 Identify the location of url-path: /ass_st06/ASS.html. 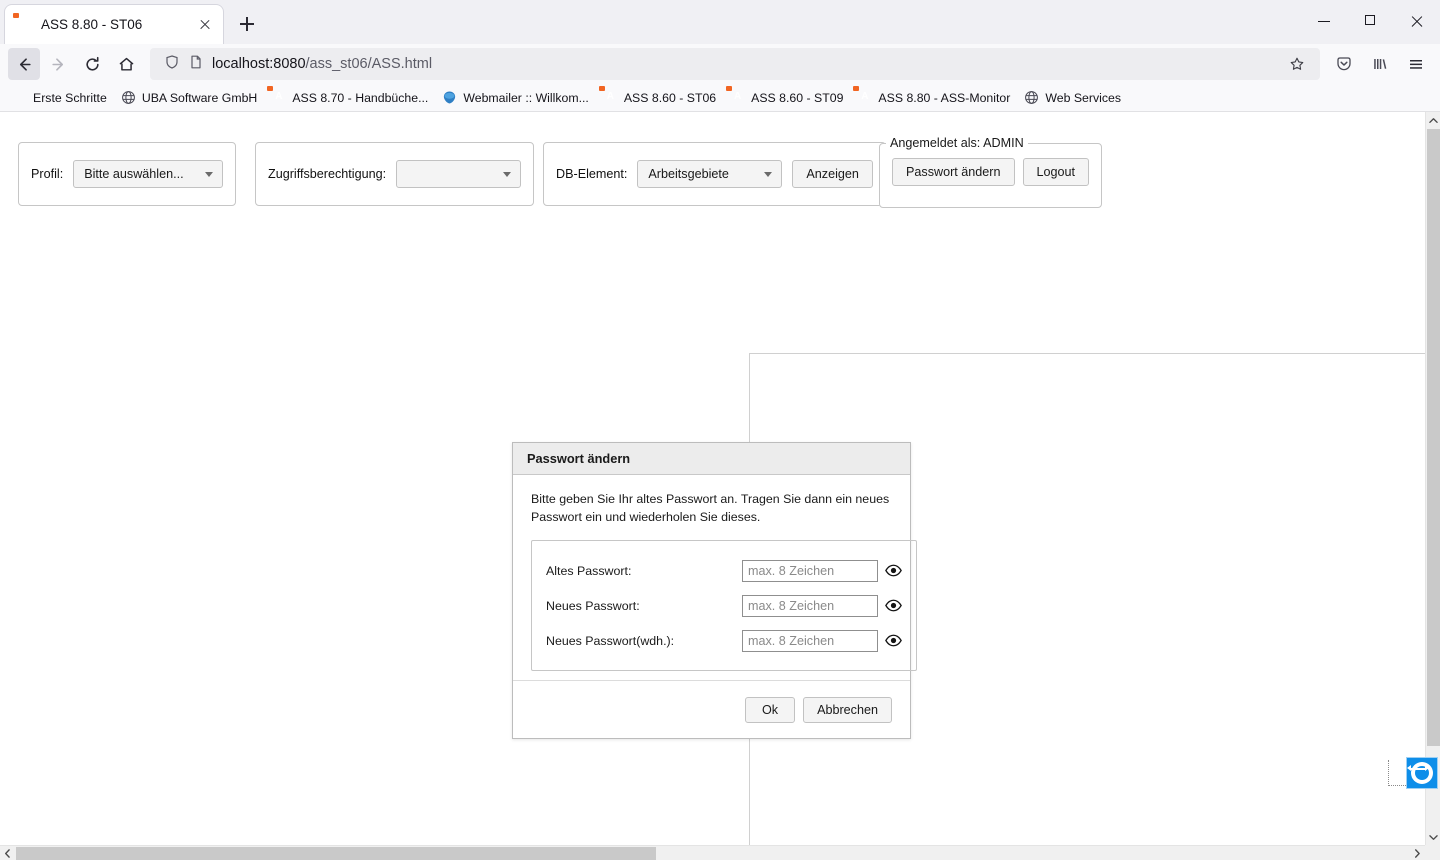
(369, 64).